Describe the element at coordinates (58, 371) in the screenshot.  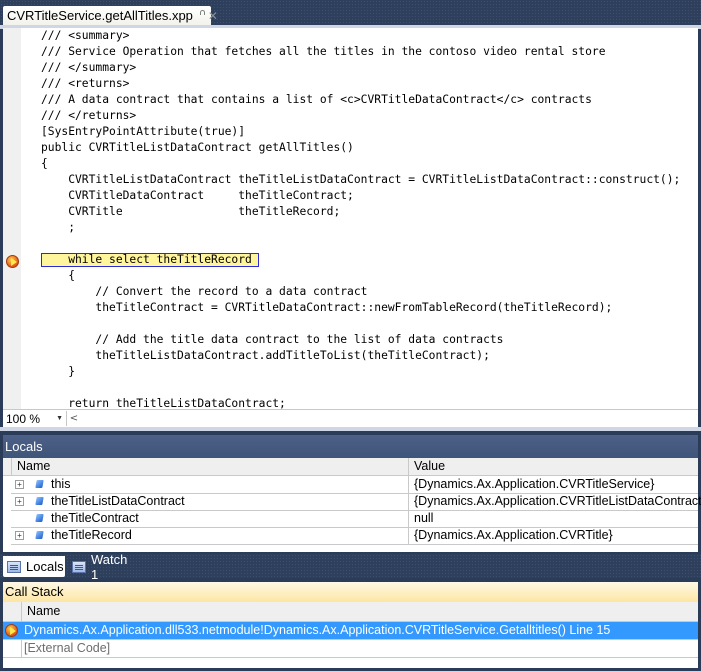
I see `code-line-text: }` at that location.